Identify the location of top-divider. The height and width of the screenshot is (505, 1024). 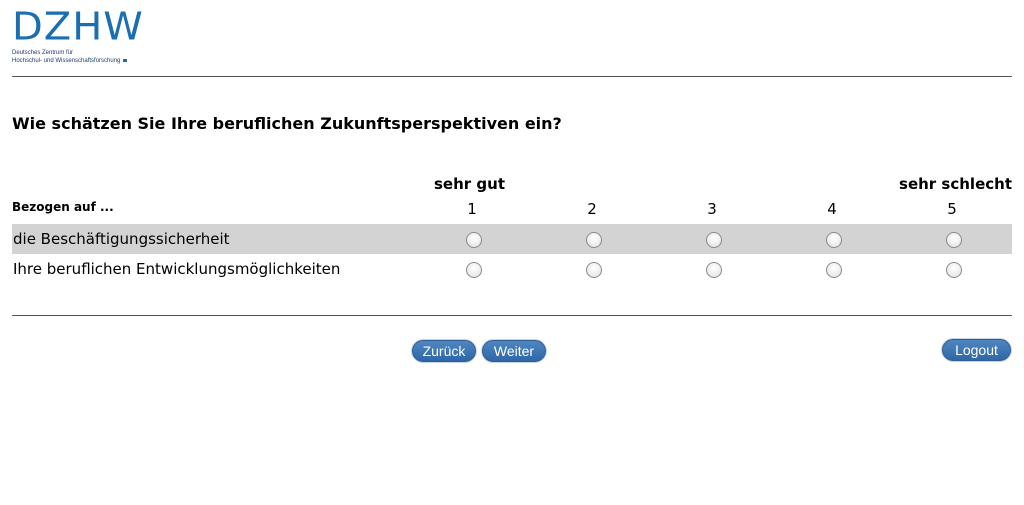
(512, 76).